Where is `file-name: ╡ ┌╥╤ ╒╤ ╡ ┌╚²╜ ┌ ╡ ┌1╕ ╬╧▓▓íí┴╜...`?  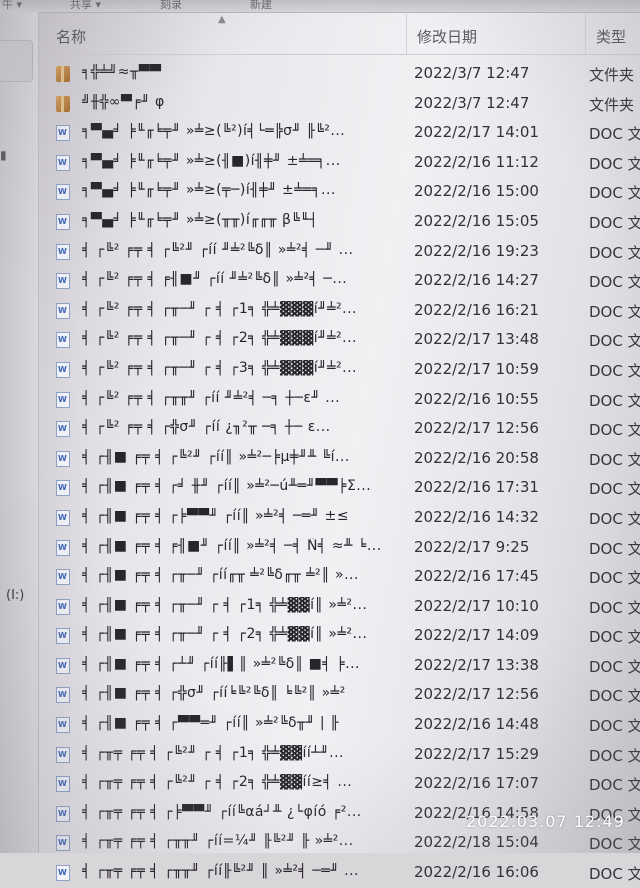
file-name: ╡ ┌╥╤ ╒╤ ╡ ┌╚²╜ ┌ ╡ ┌1╕ ╬╧▓▓íí┴╜... is located at coordinates (213, 752).